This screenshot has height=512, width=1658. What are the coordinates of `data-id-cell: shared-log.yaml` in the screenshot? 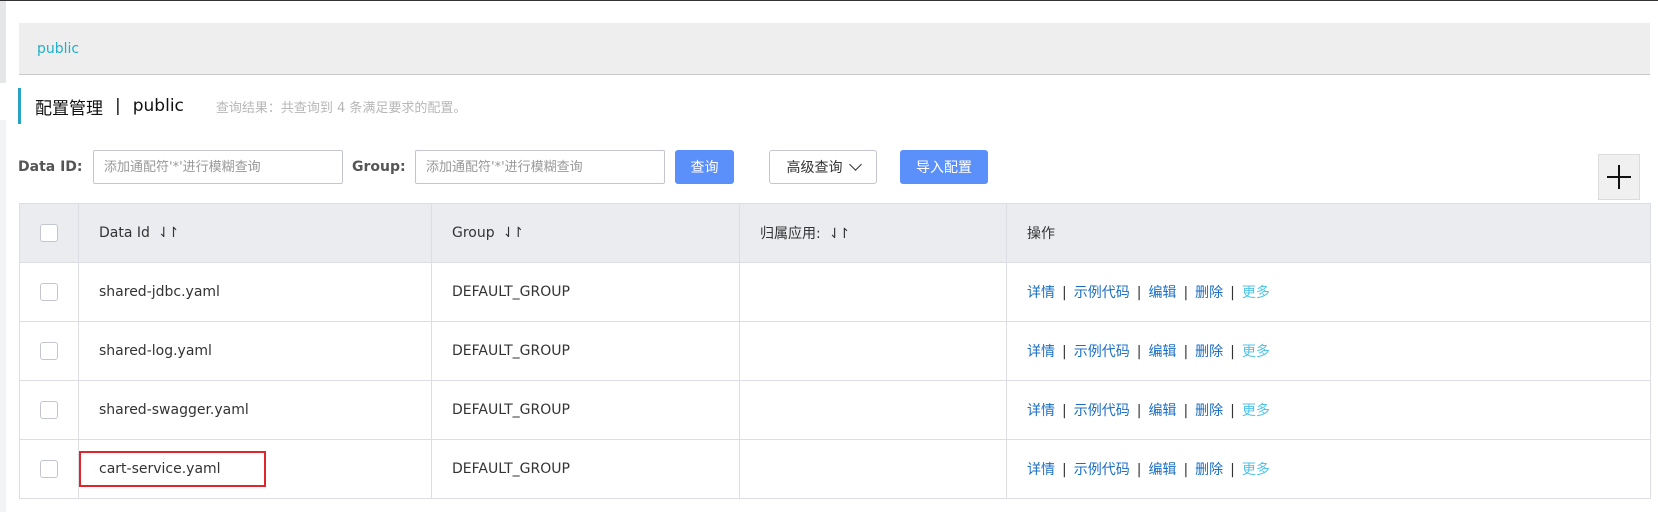 It's located at (255, 351).